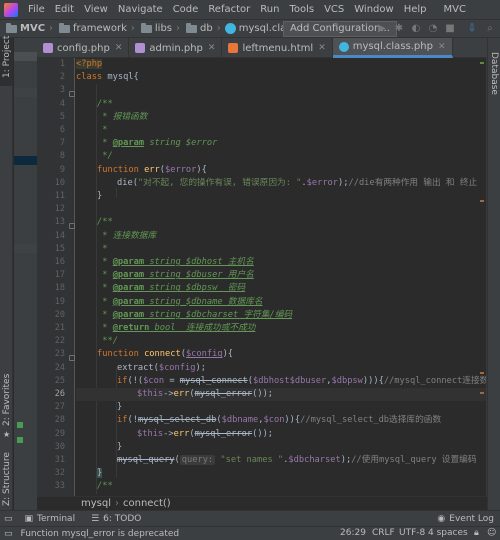 Image resolution: width=500 pixels, height=540 pixels. I want to click on window-title: MVC, so click(454, 9).